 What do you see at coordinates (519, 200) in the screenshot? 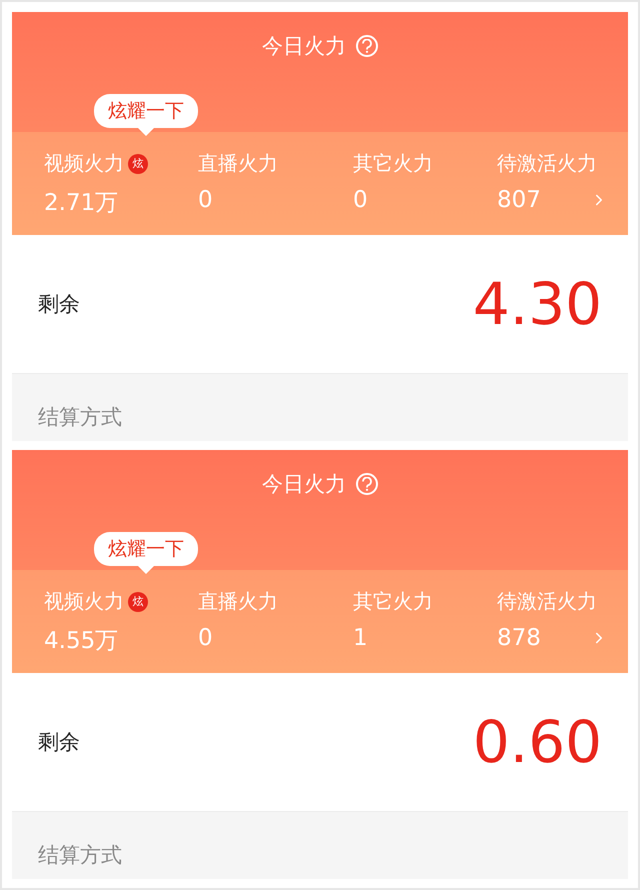
I see `stat-value: 807` at bounding box center [519, 200].